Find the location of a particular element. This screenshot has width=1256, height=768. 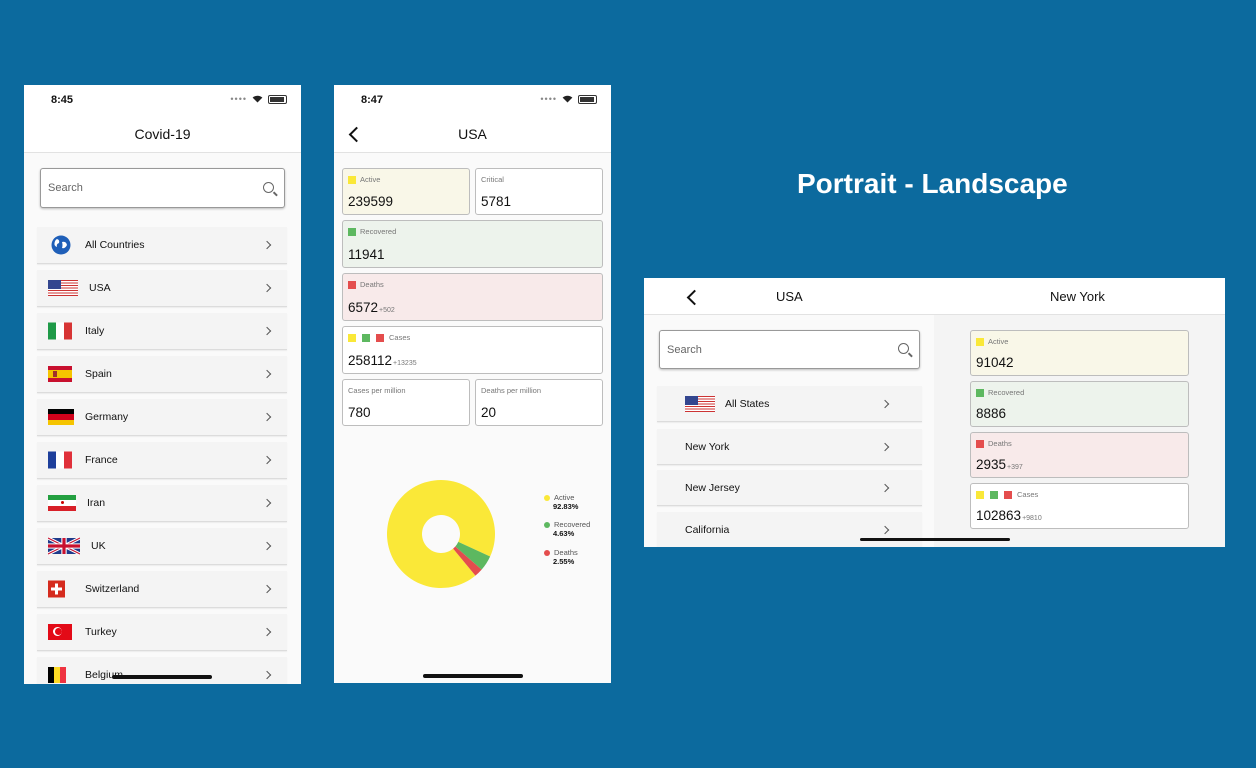

list-item: USA is located at coordinates (162, 288).